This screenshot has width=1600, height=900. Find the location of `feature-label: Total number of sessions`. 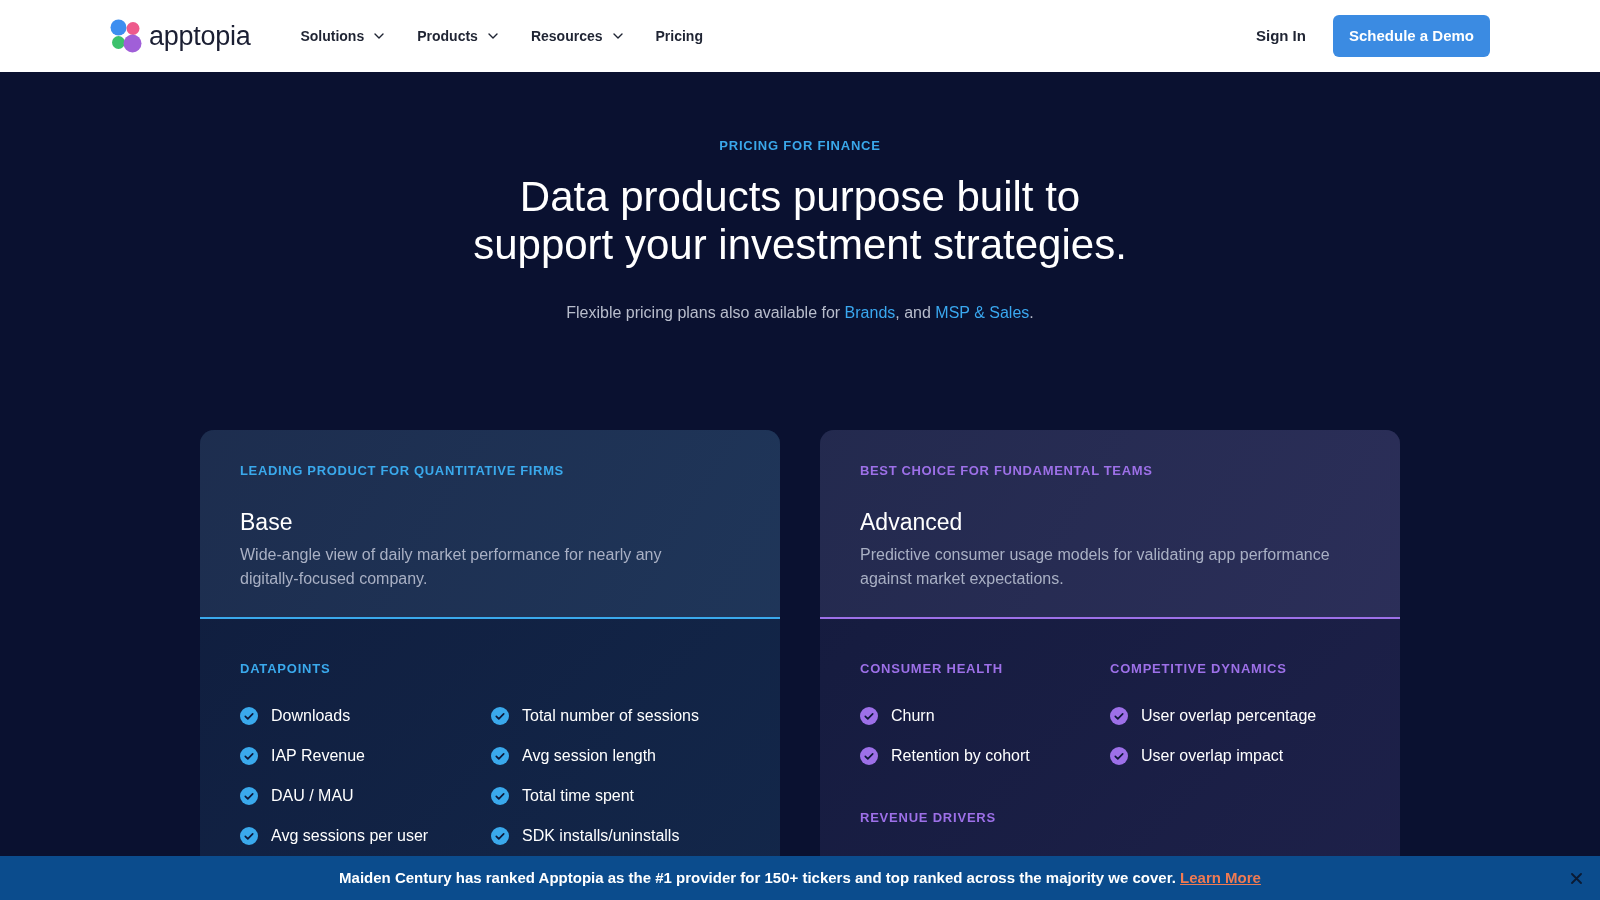

feature-label: Total number of sessions is located at coordinates (610, 716).